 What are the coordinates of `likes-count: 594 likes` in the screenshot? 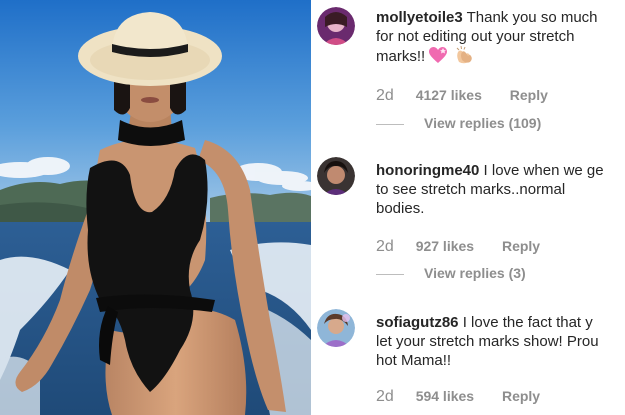 It's located at (445, 396).